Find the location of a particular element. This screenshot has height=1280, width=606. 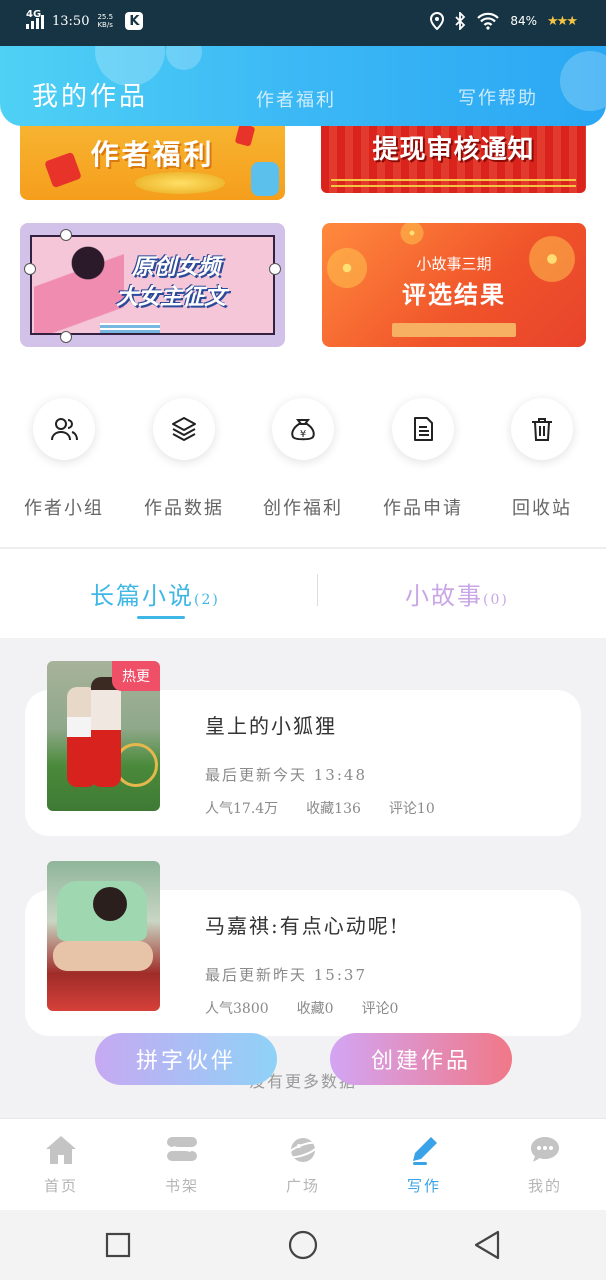

bottom-nav: 首页 书架 广场 写作 我的 is located at coordinates (303, 1164).